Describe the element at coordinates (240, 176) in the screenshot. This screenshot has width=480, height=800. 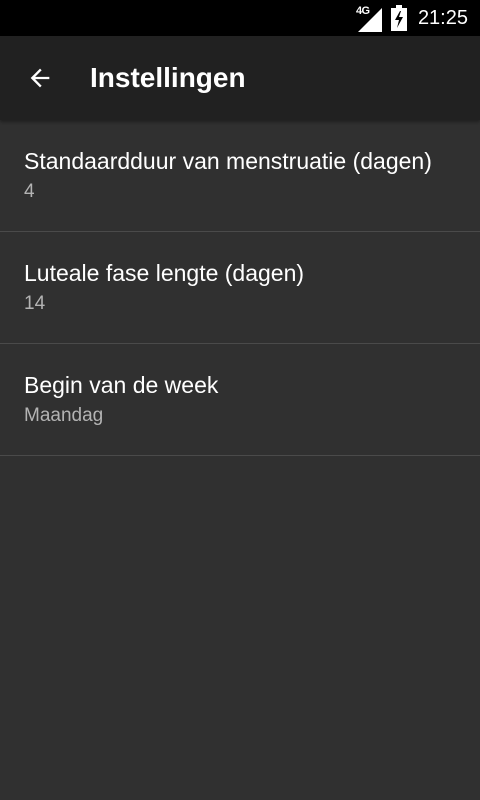
I see `setting-period-duration: Standaardduur van menstruatie (dagen) 4` at that location.